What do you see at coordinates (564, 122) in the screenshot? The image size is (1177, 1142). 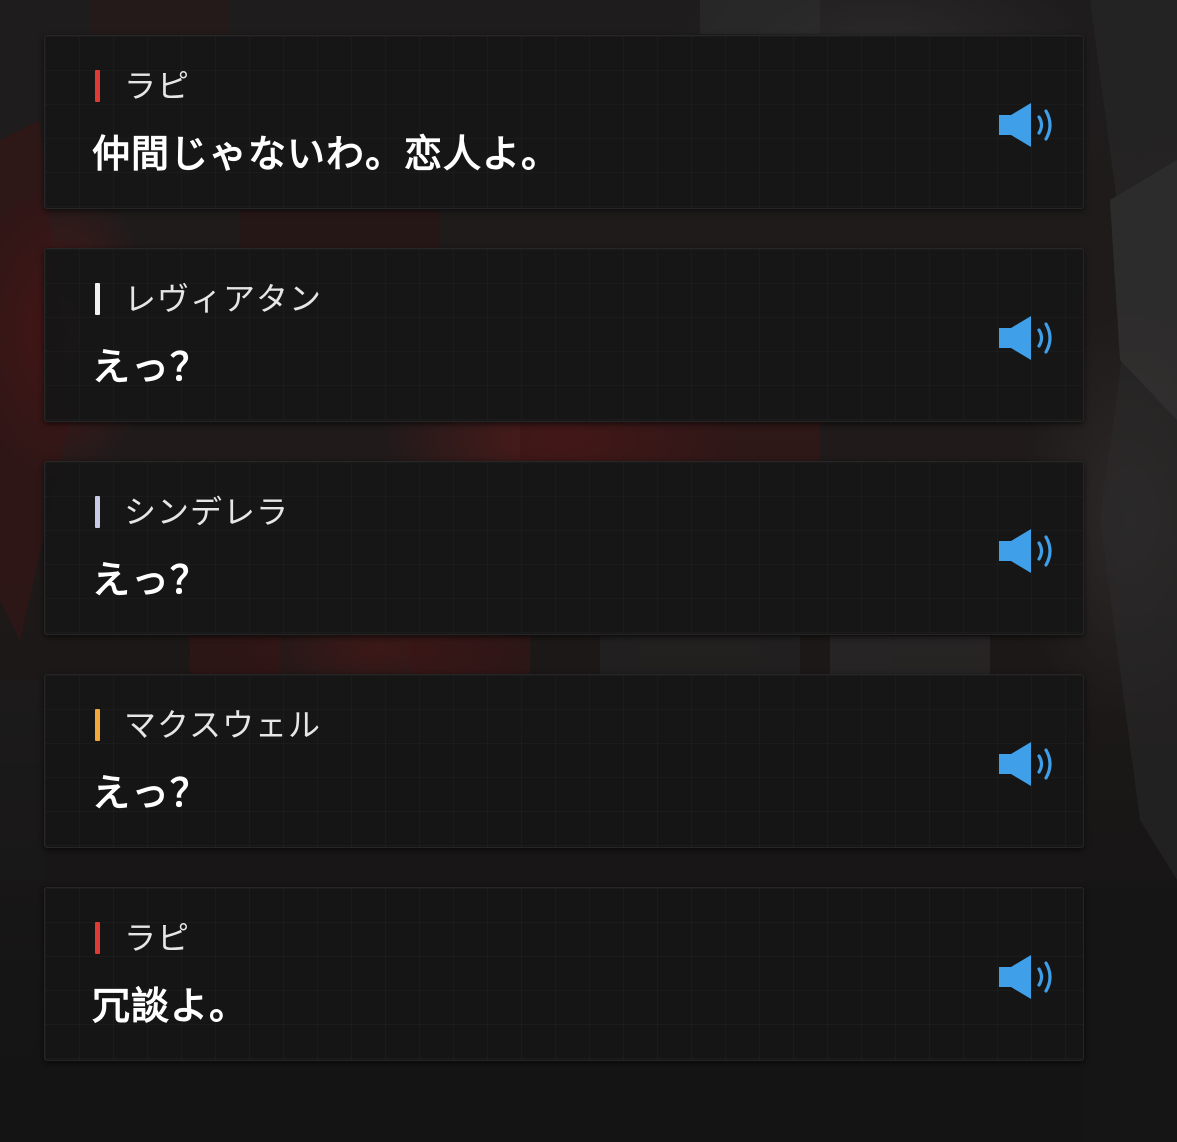 I see `dialog-entry-1: ラピ 仲間じゃないわ。恋人よ。` at bounding box center [564, 122].